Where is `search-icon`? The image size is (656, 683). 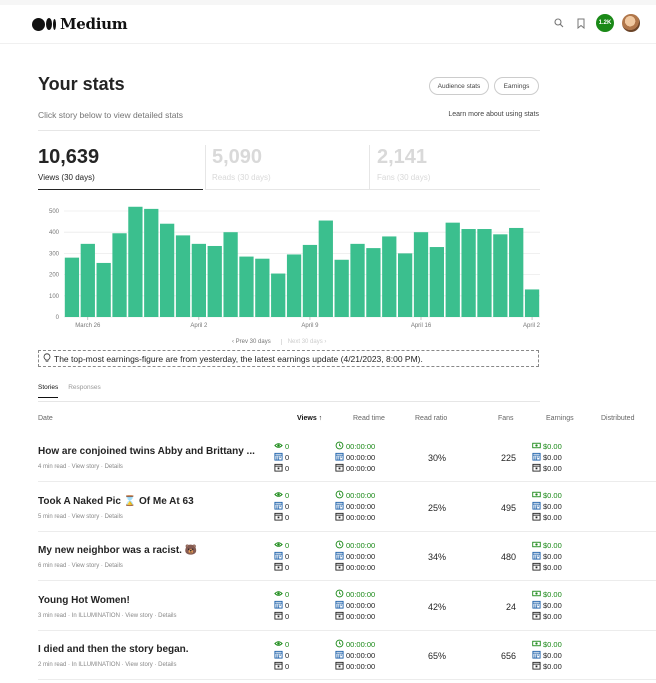
search-icon is located at coordinates (559, 23).